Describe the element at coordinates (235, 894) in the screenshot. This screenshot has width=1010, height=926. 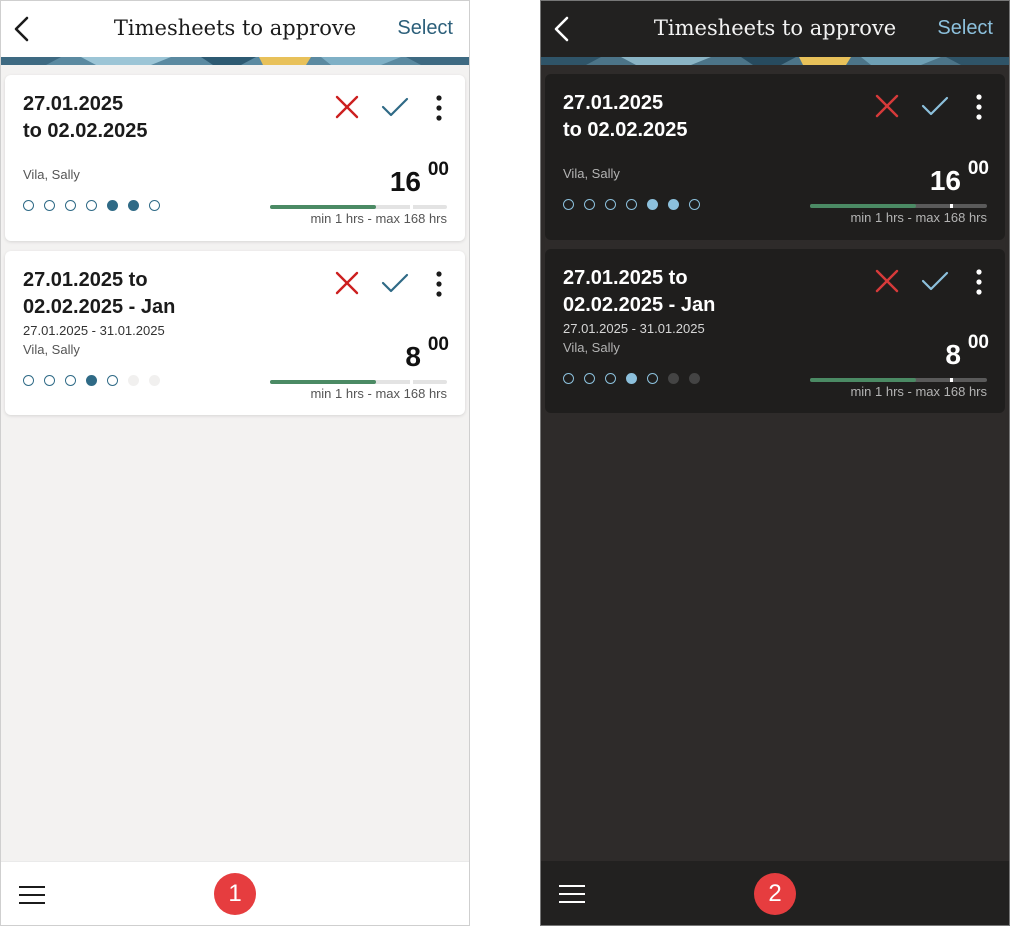
I see `callout-badge: 1` at that location.